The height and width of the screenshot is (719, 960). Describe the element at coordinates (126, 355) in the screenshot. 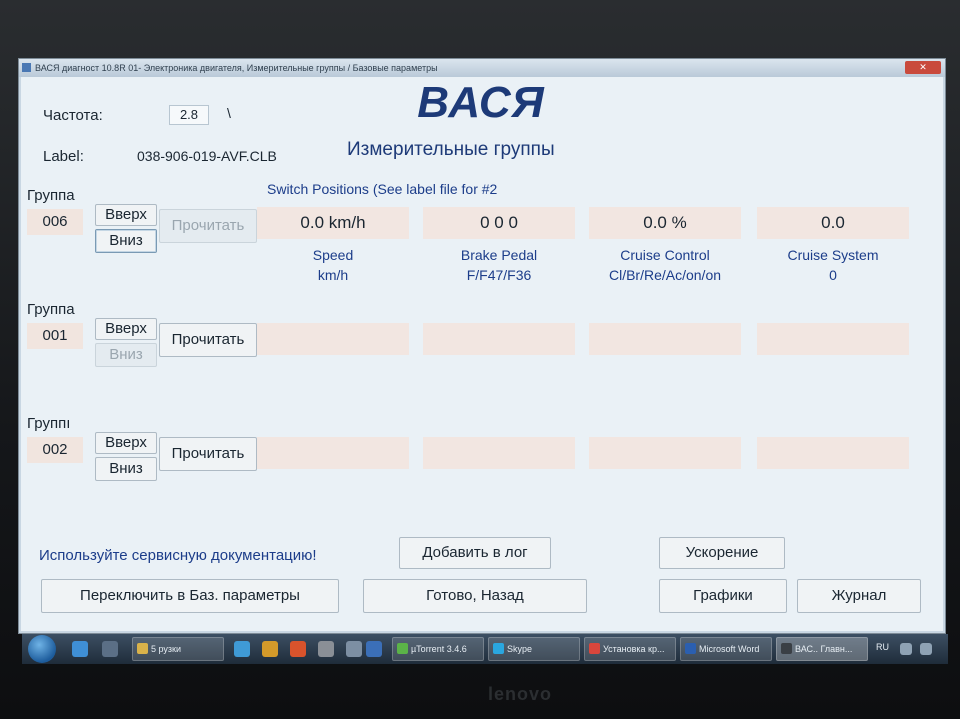

I see `group-2-down-button: Вниз` at that location.